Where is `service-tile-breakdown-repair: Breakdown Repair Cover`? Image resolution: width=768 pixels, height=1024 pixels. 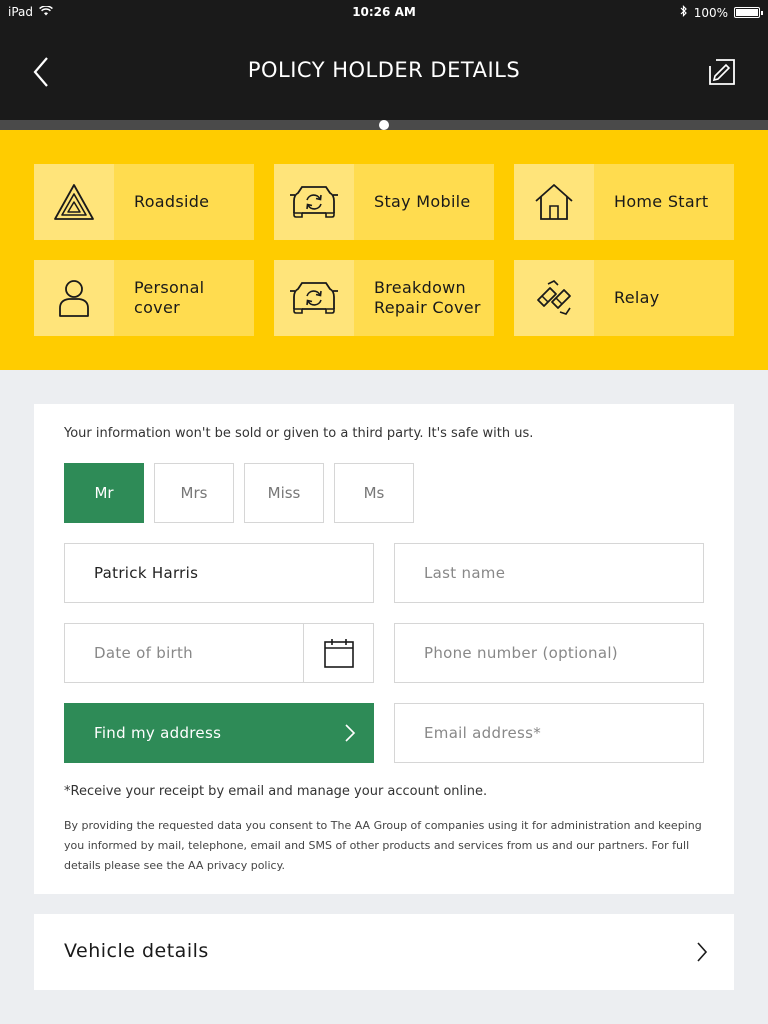
service-tile-breakdown-repair: Breakdown Repair Cover is located at coordinates (384, 298).